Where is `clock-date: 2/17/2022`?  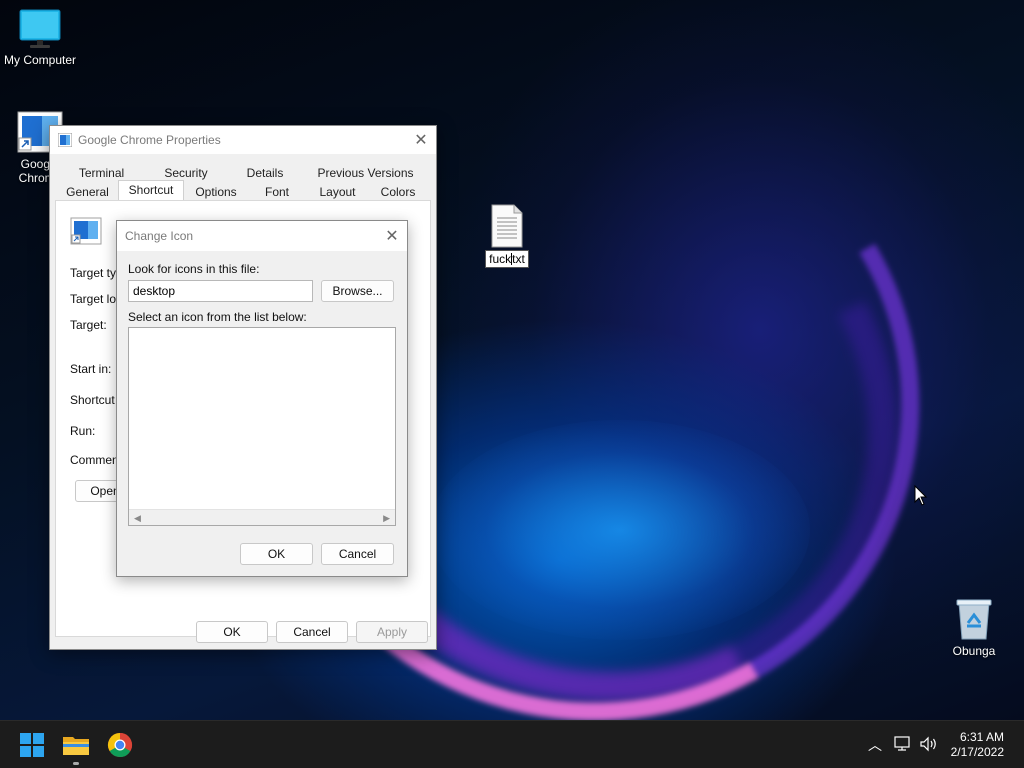 clock-date: 2/17/2022 is located at coordinates (977, 752).